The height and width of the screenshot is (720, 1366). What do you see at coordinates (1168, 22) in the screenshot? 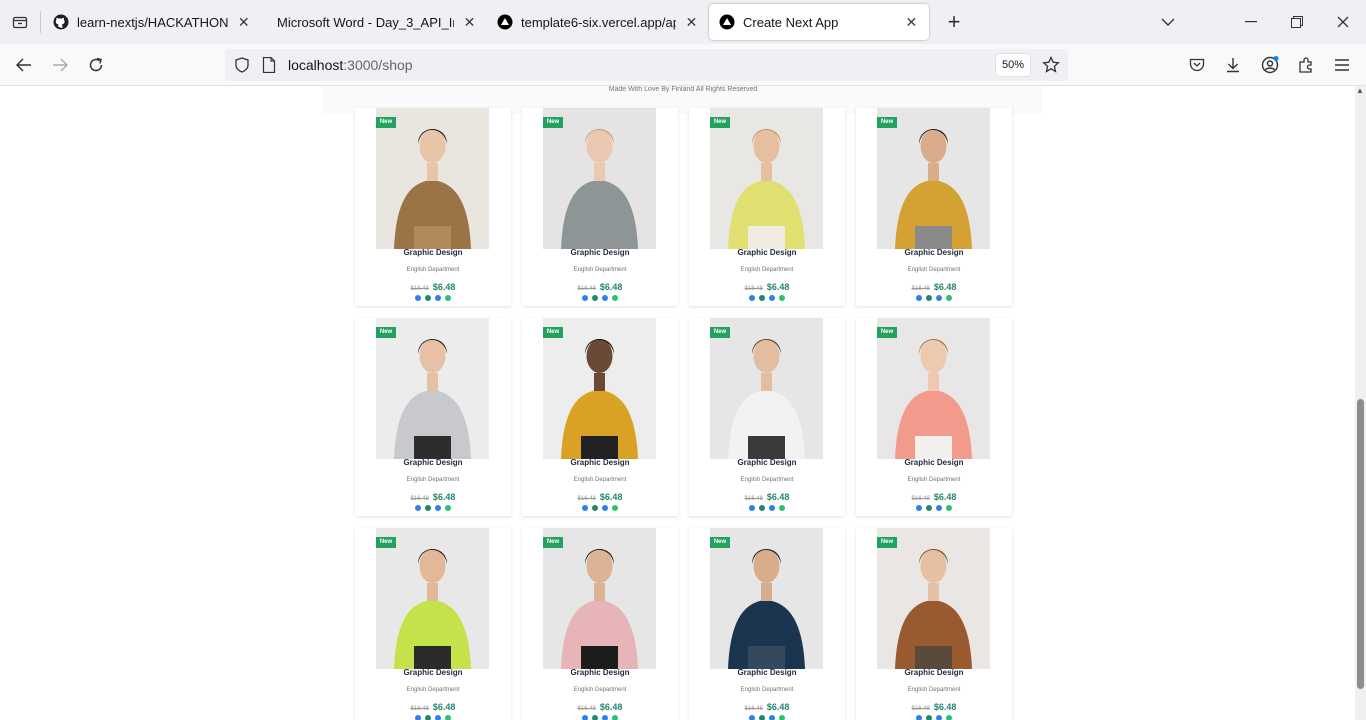
I see `list-all-tabs-icon` at bounding box center [1168, 22].